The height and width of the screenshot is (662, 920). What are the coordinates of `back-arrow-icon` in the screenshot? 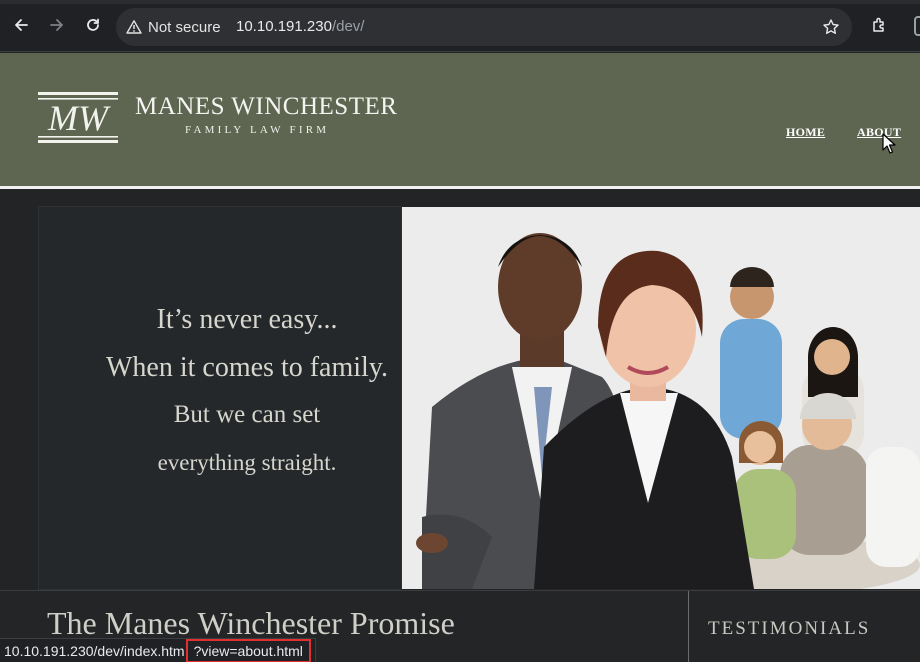 It's located at (21, 25).